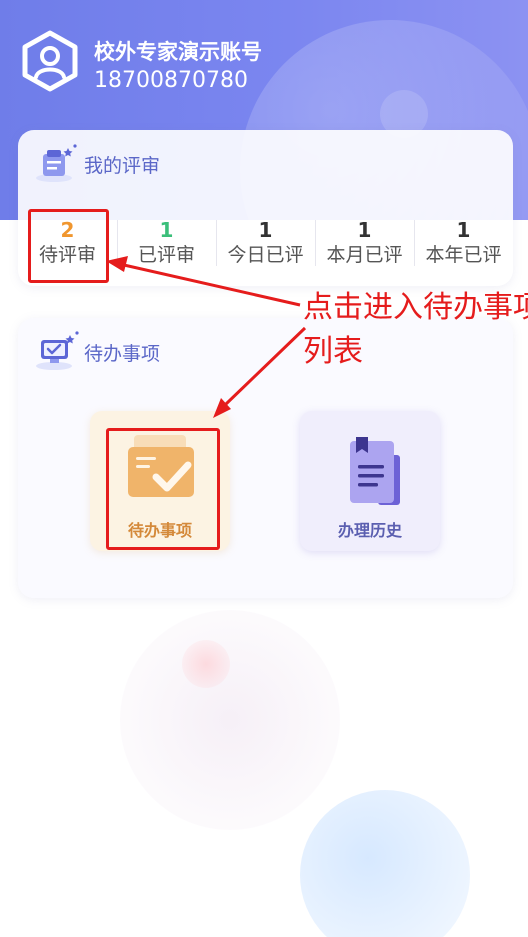 This screenshot has height=937, width=528. Describe the element at coordinates (57, 350) in the screenshot. I see `monitor-check-icon` at that location.